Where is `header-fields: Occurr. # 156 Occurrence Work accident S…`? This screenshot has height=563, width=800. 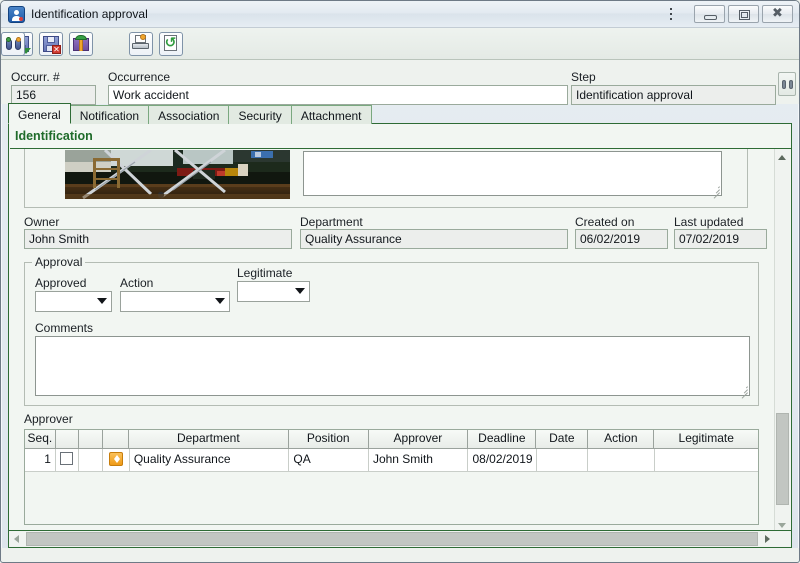
header-fields: Occurr. # 156 Occurrence Work accident S… is located at coordinates (400, 82).